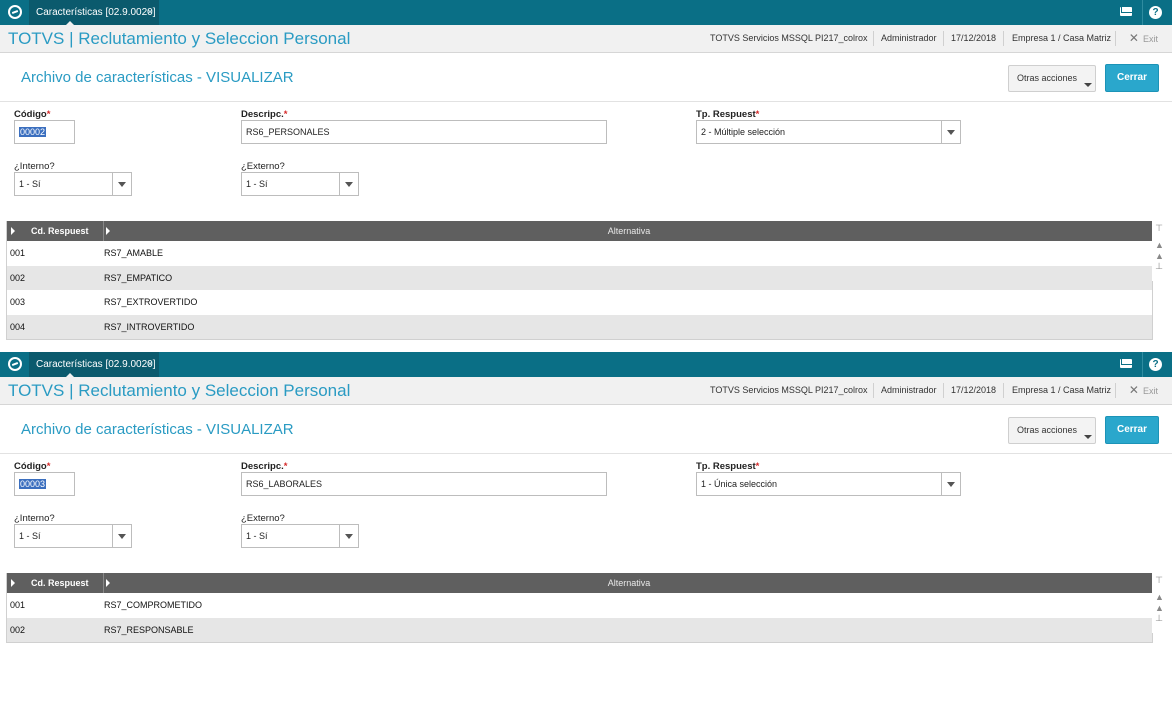 Image resolution: width=1172 pixels, height=701 pixels. I want to click on descripc-field: RS6_LABORALES, so click(424, 484).